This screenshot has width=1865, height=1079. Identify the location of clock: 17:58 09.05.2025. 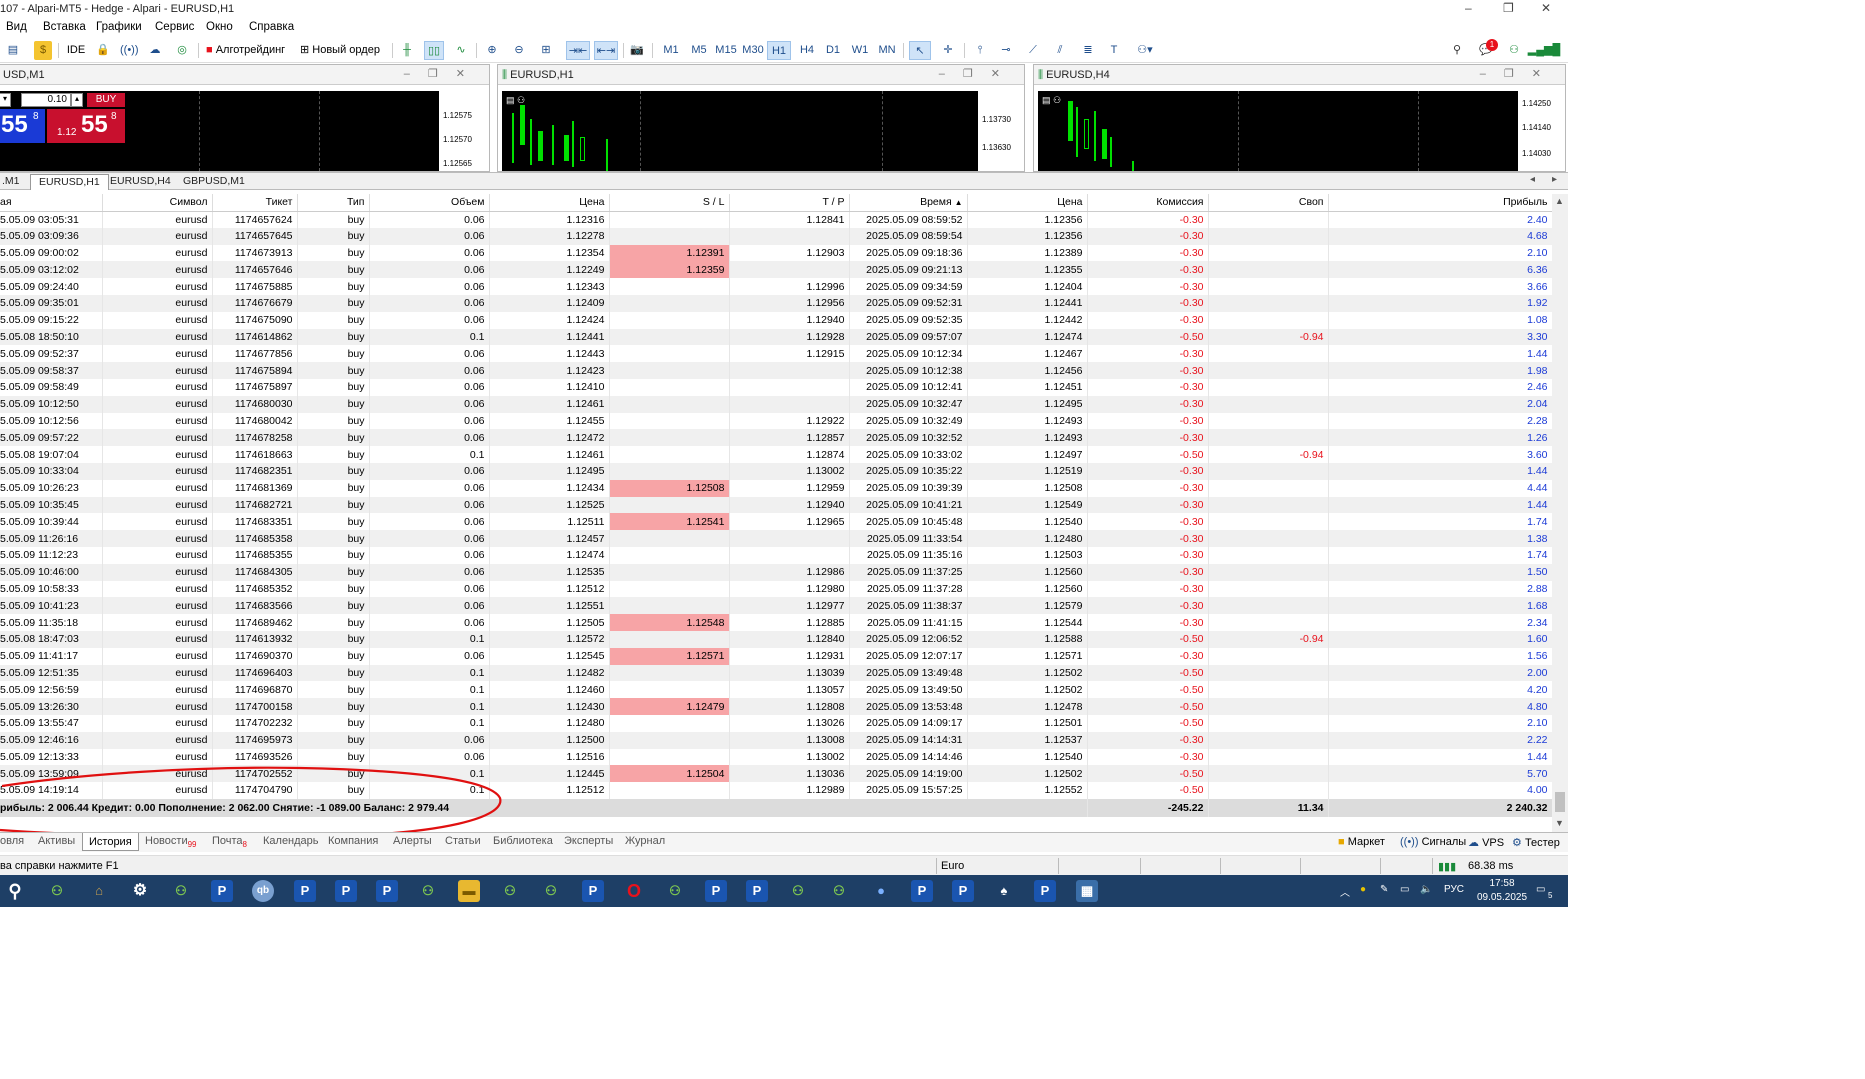
(1502, 891).